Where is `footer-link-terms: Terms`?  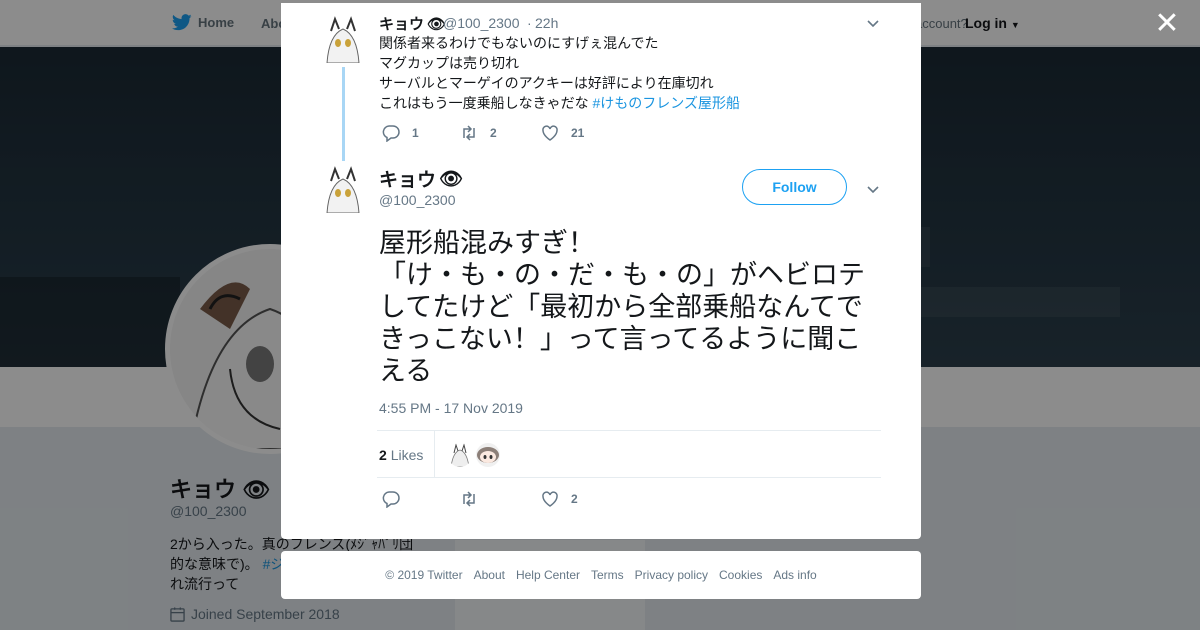 footer-link-terms: Terms is located at coordinates (607, 575).